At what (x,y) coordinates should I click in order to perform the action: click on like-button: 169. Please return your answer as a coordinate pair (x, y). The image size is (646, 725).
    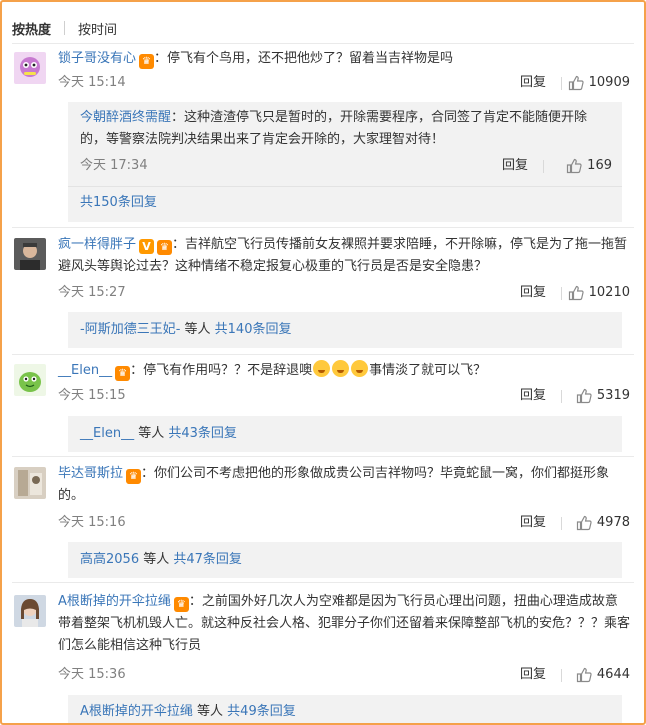
    Looking at the image, I should click on (589, 166).